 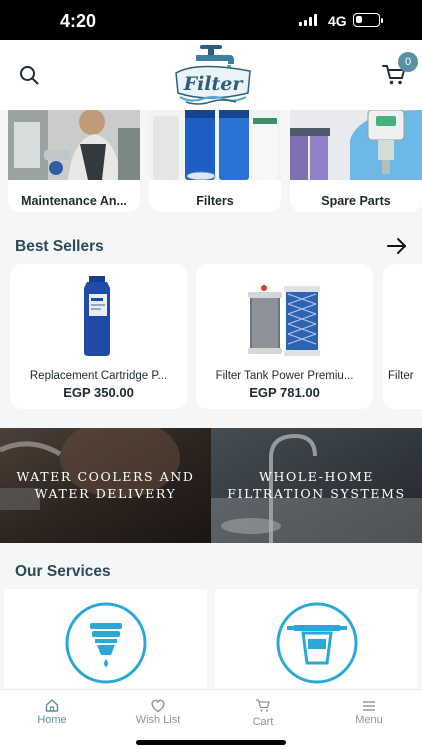 What do you see at coordinates (308, 20) in the screenshot?
I see `signal-icon` at bounding box center [308, 20].